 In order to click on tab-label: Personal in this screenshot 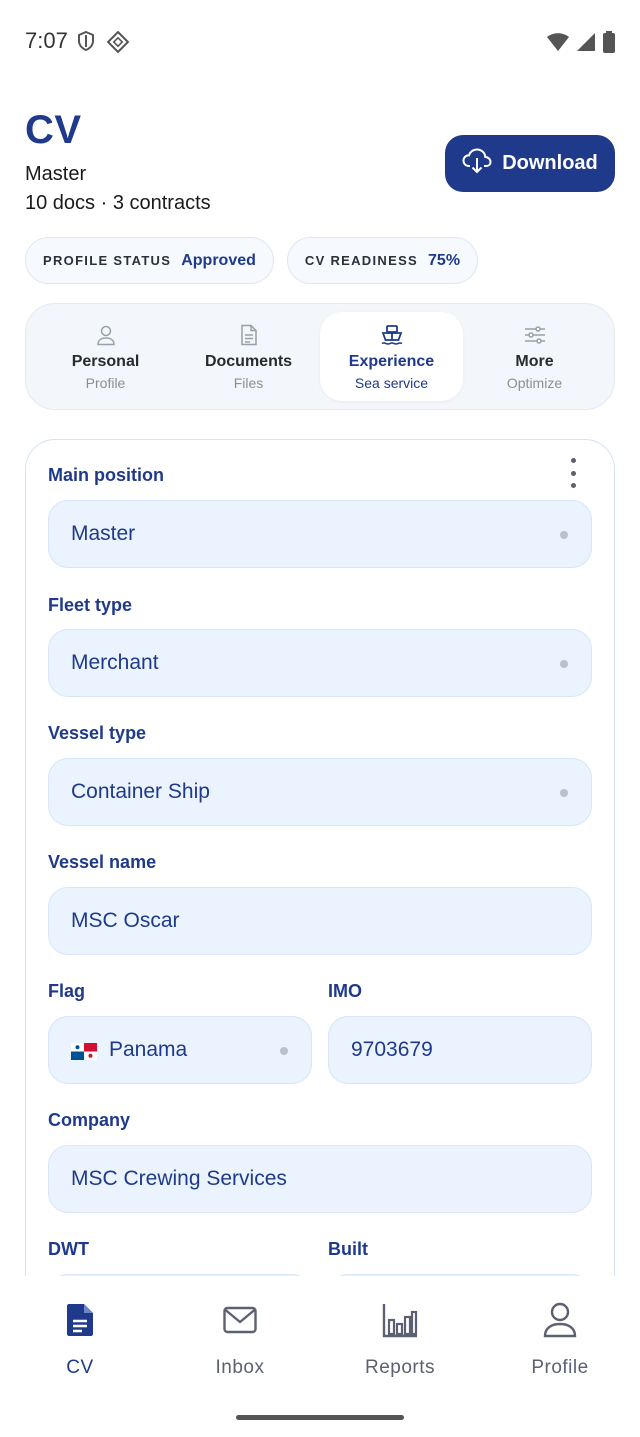, I will do `click(105, 361)`.